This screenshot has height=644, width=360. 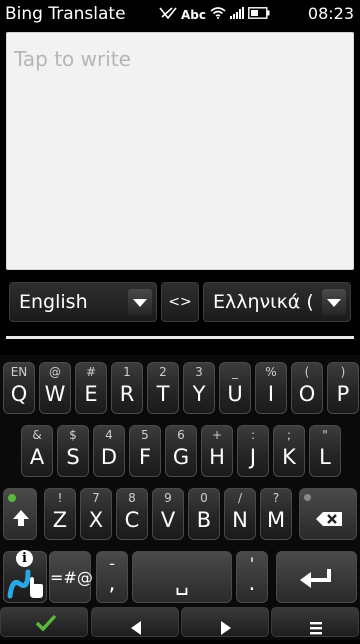 I want to click on period-key: ' ., so click(x=252, y=577).